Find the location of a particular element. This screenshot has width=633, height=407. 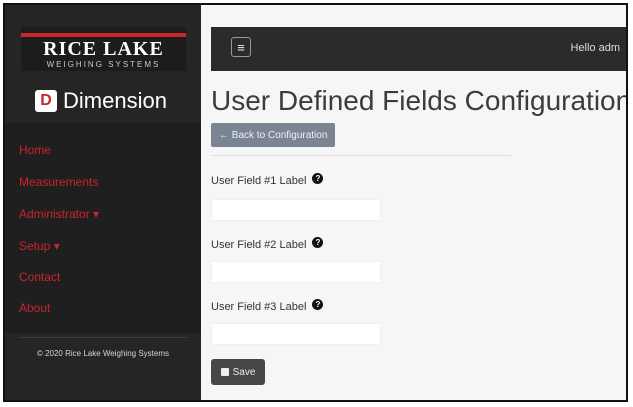

sidebar-item-about: About is located at coordinates (34, 308).